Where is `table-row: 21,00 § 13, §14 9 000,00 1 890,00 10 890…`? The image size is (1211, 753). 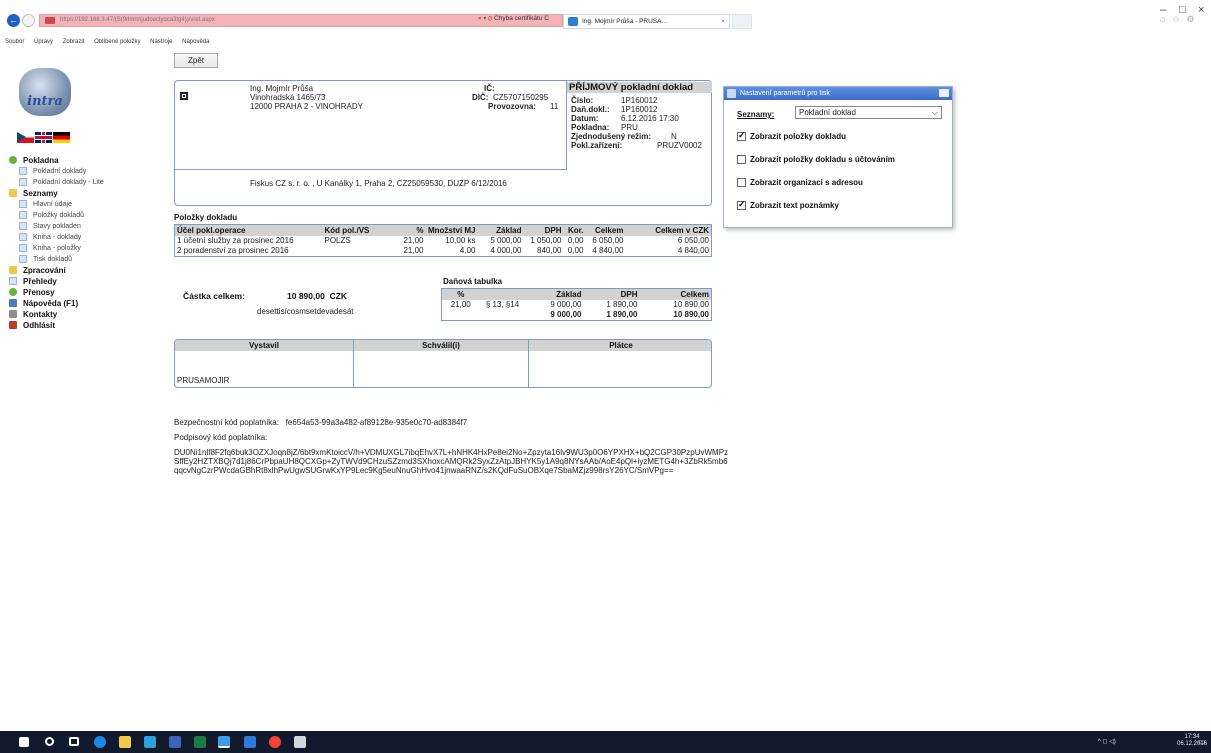
table-row: 21,00 § 13, §14 9 000,00 1 890,00 10 890… is located at coordinates (577, 305).